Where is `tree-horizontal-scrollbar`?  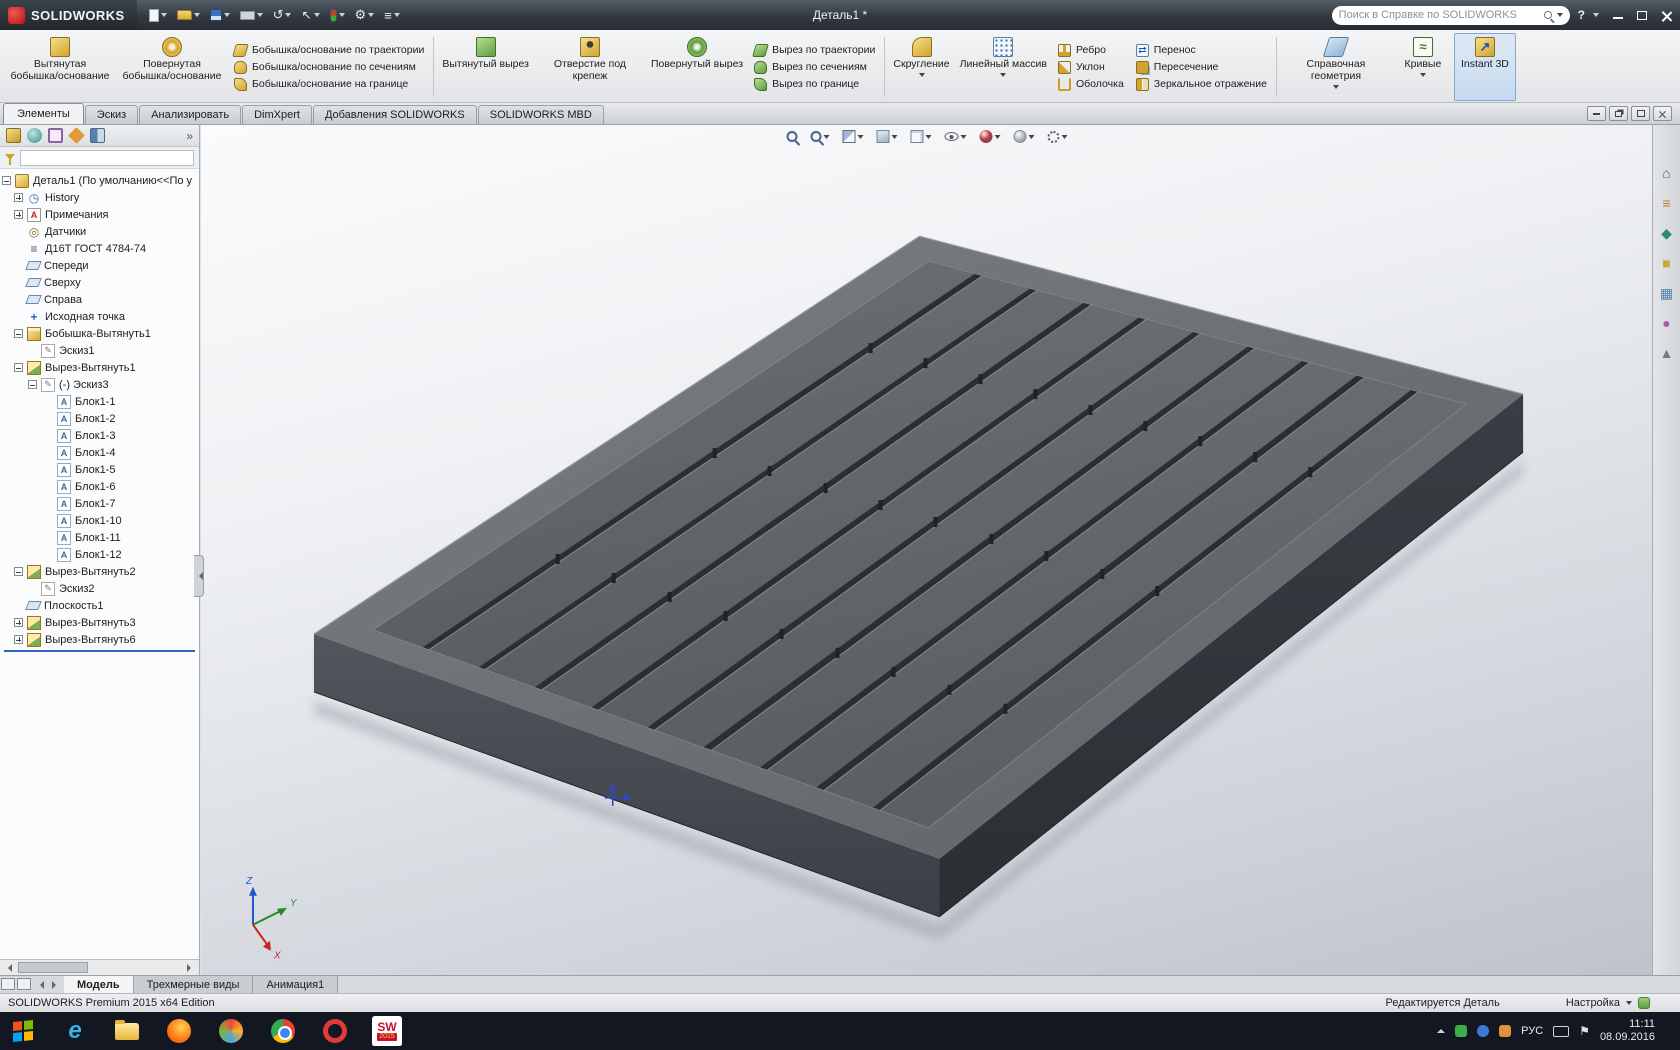
tree-horizontal-scrollbar is located at coordinates (99, 967).